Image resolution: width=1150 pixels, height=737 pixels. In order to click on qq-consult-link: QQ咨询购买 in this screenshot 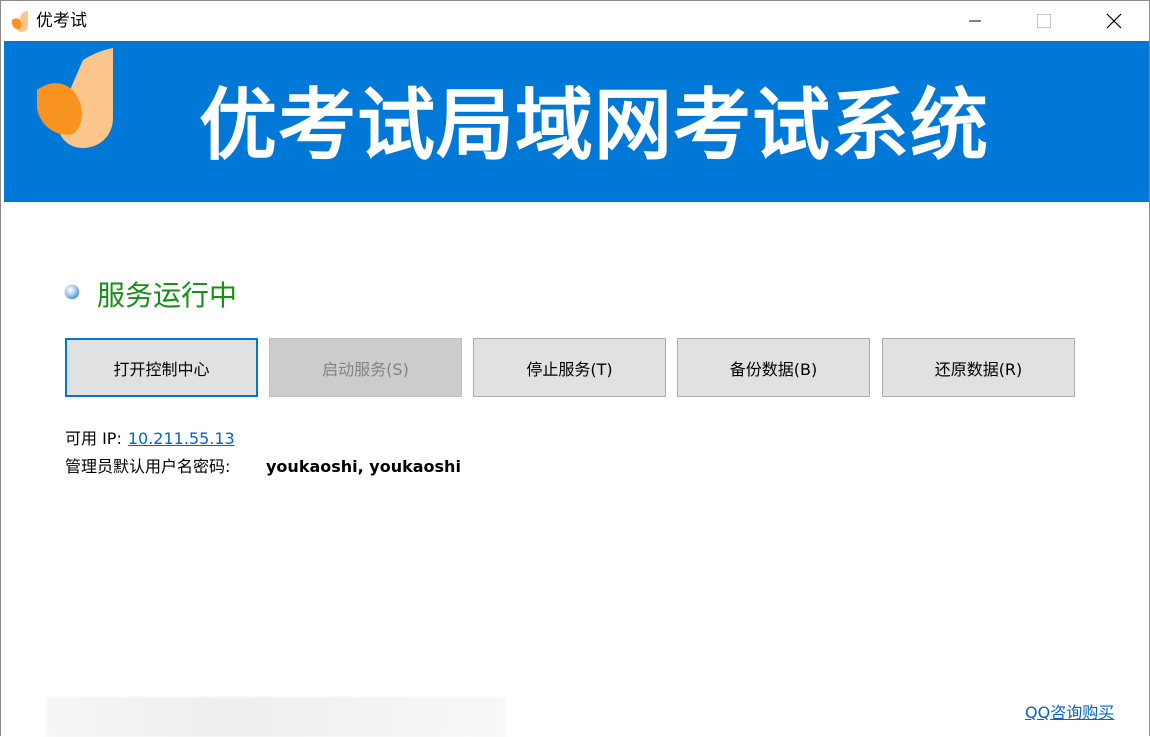, I will do `click(1069, 713)`.